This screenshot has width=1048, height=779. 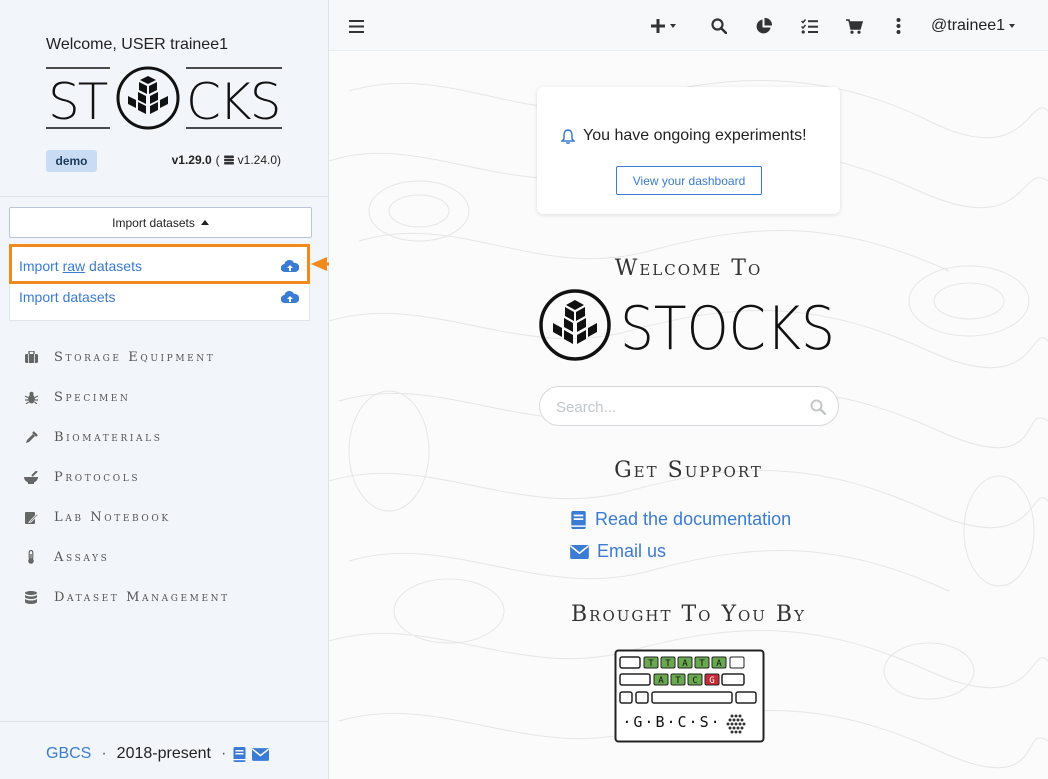 What do you see at coordinates (695, 135) in the screenshot?
I see `notice-message: You have ongoing experiments!` at bounding box center [695, 135].